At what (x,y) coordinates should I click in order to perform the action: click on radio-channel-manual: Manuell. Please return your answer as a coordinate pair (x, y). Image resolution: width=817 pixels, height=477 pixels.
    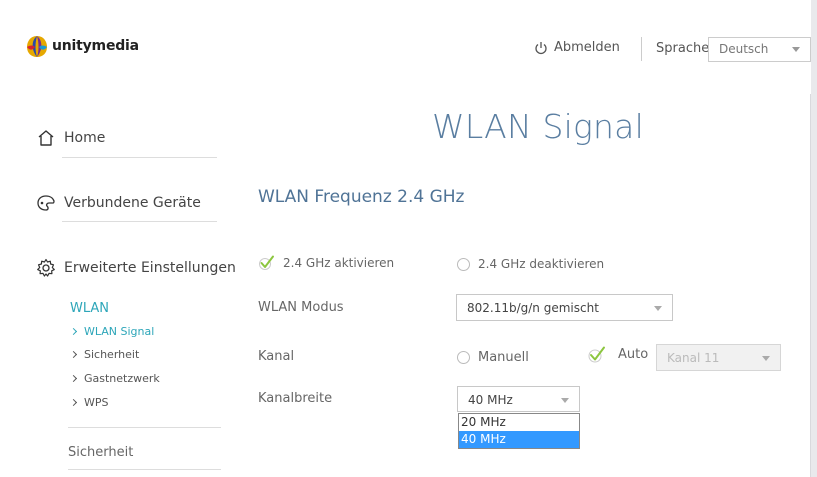
    Looking at the image, I should click on (493, 357).